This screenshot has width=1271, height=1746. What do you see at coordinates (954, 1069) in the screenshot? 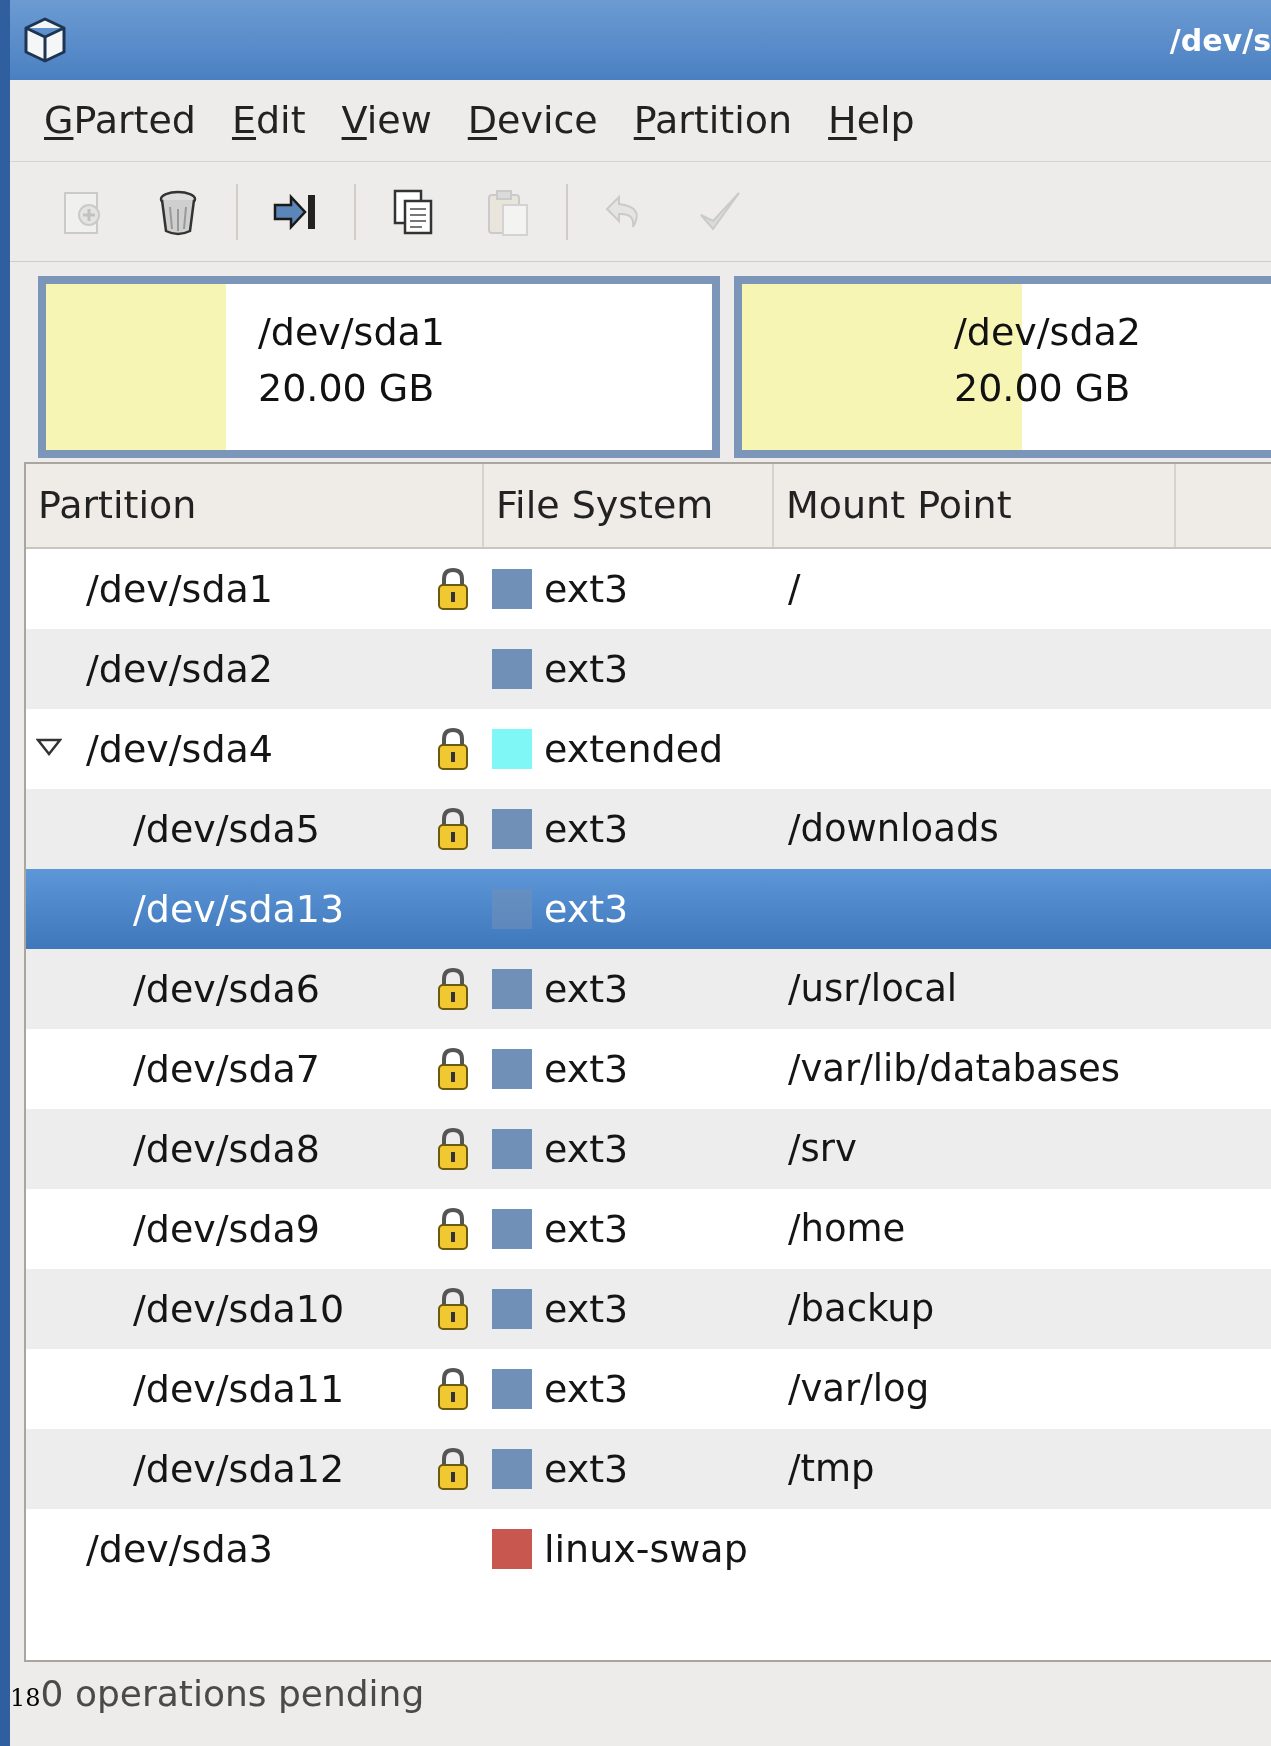
I see `mount-point-text: /var/lib/databases` at bounding box center [954, 1069].